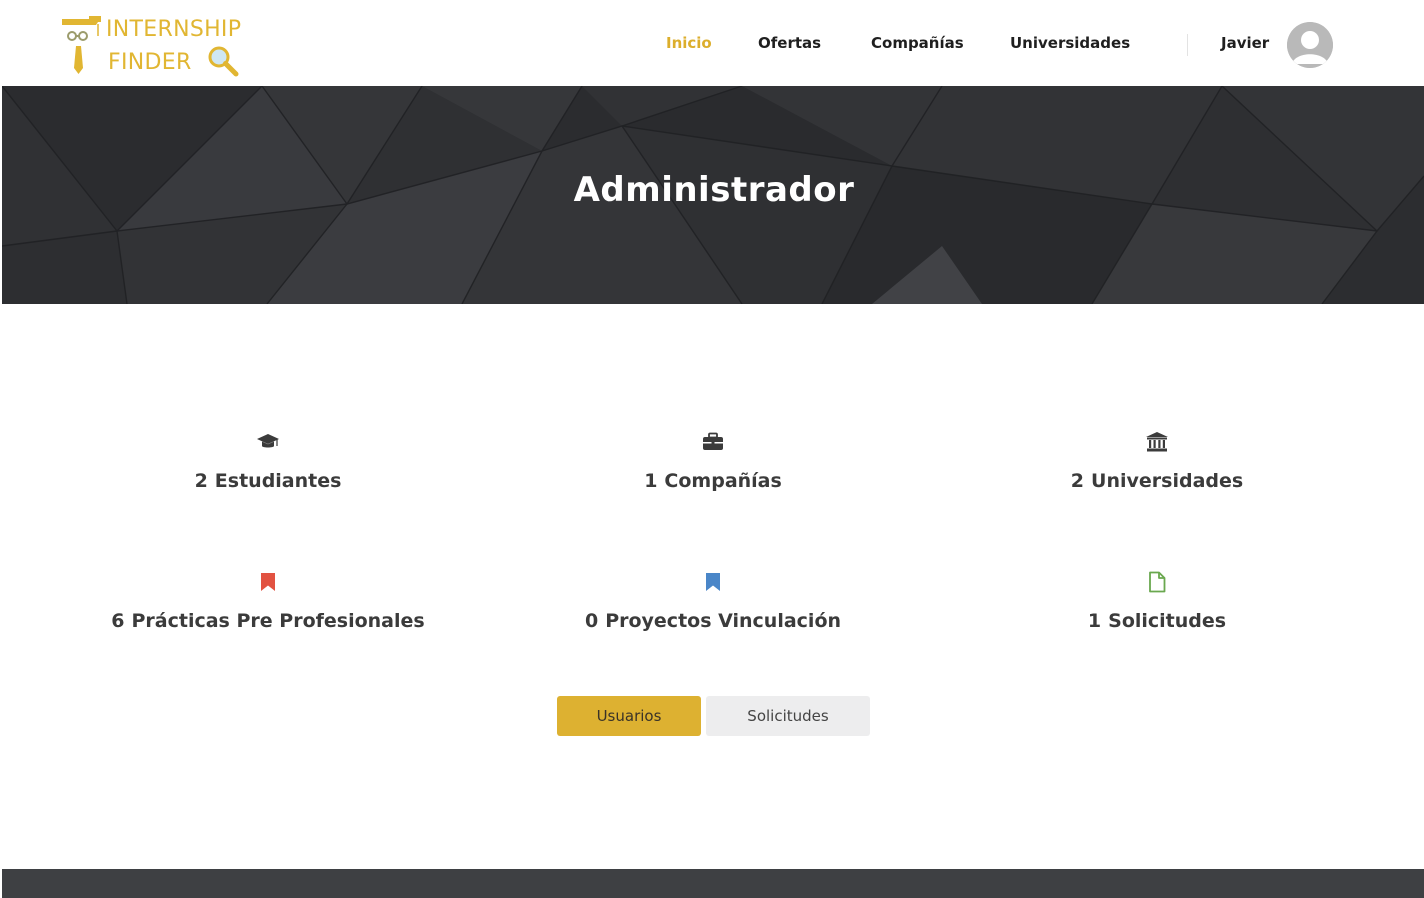  Describe the element at coordinates (268, 601) in the screenshot. I see `stat-practicas: 6 Prácticas Pre Profesionales` at that location.